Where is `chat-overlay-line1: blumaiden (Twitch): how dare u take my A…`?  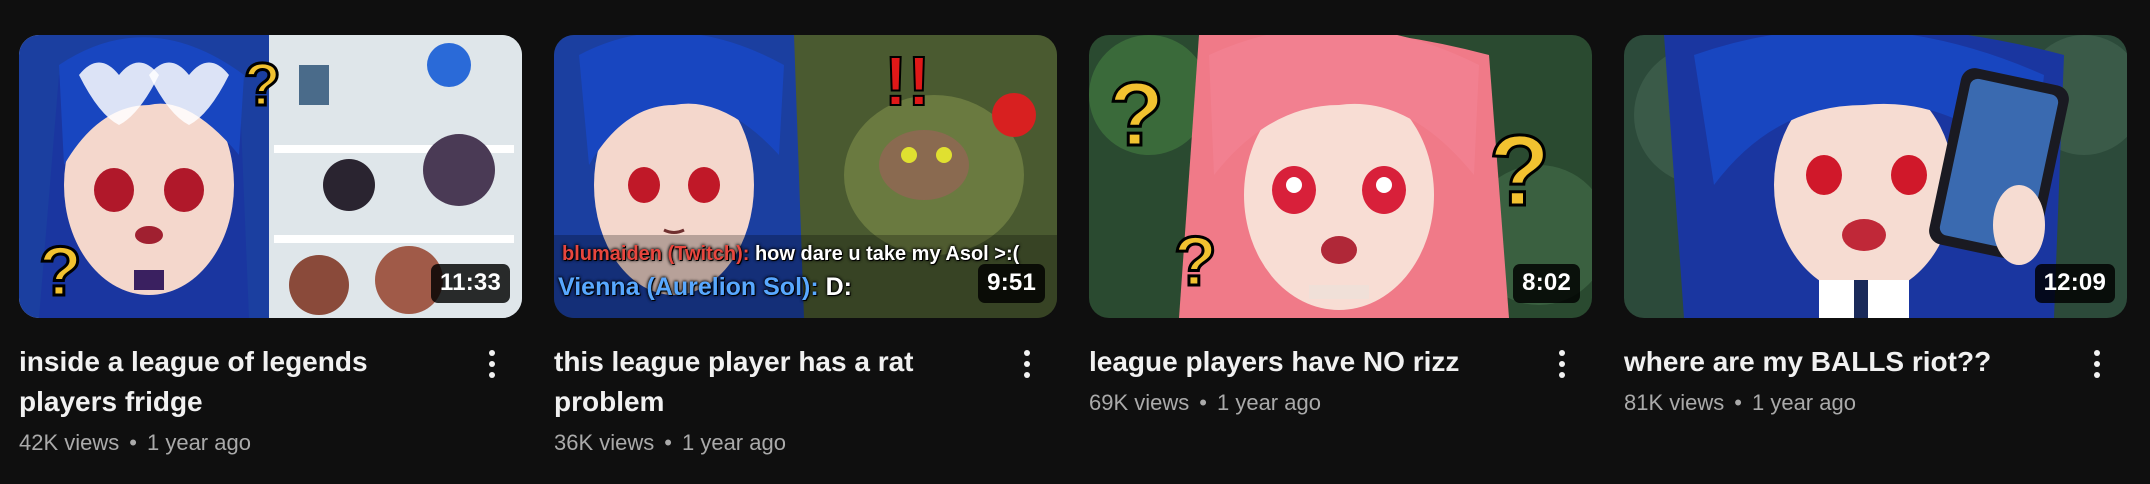 chat-overlay-line1: blumaiden (Twitch): how dare u take my A… is located at coordinates (790, 254).